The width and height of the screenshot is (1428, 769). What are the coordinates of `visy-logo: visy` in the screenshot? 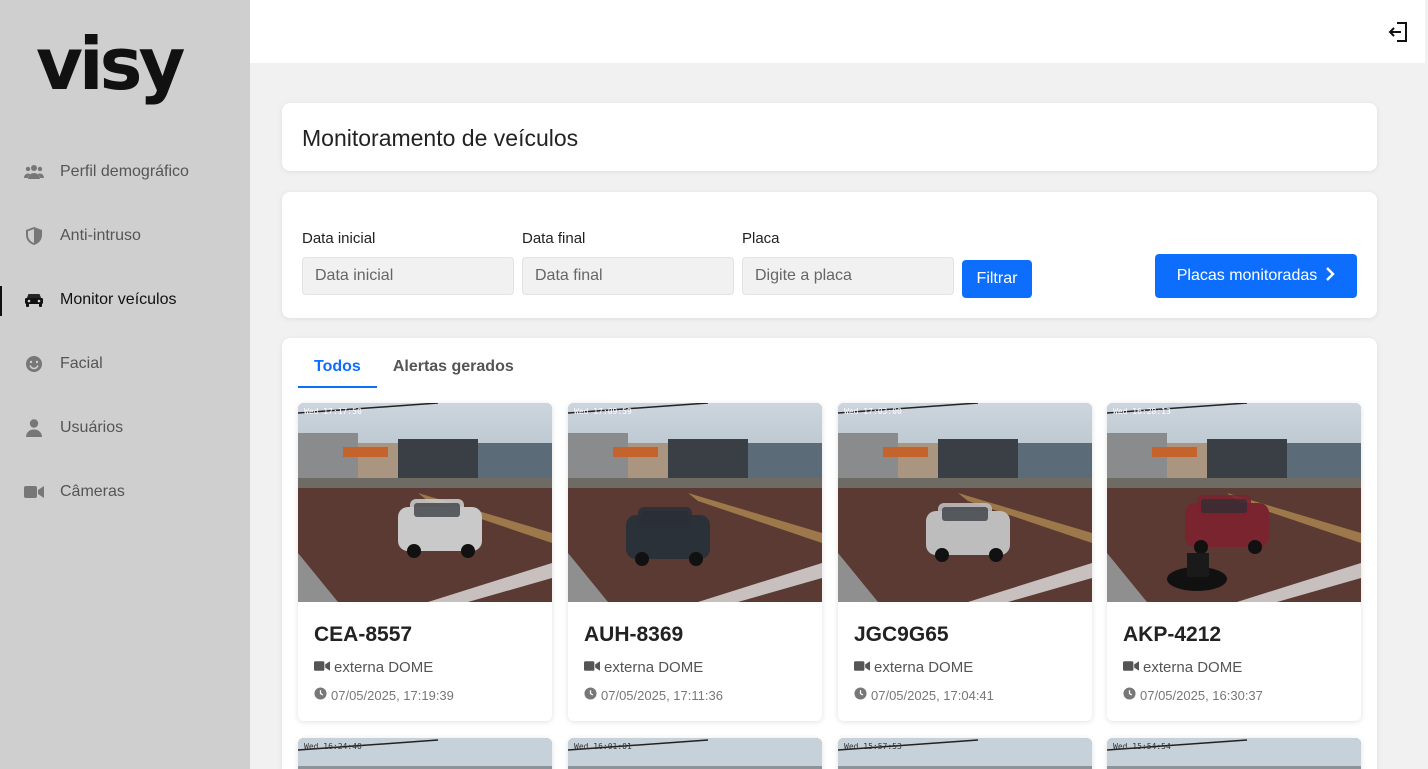 It's located at (110, 64).